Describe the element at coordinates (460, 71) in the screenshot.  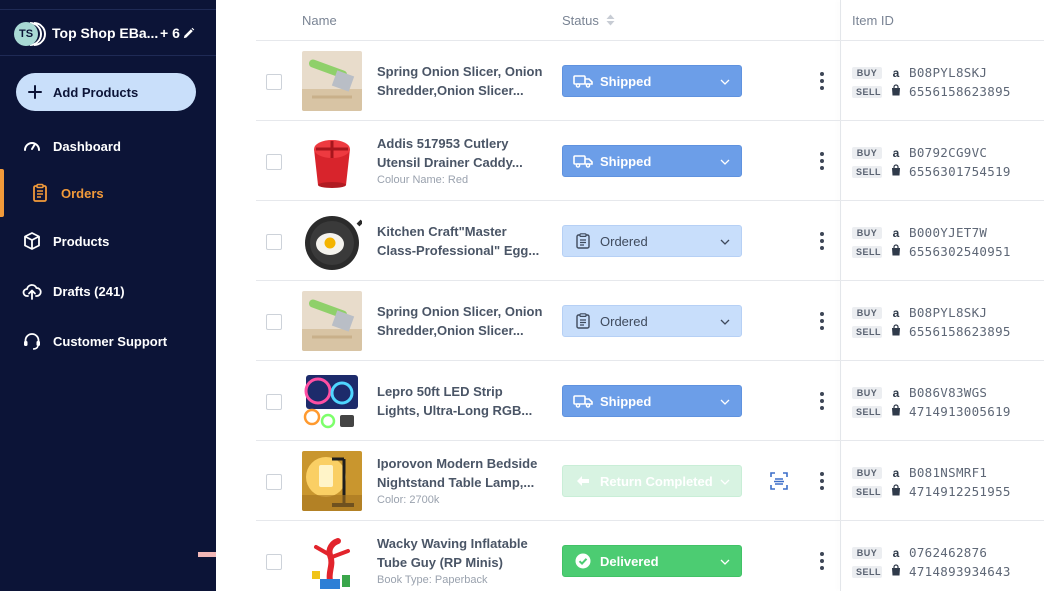
I see `product-name-line-1: Spring Onion Slicer, Onion` at that location.